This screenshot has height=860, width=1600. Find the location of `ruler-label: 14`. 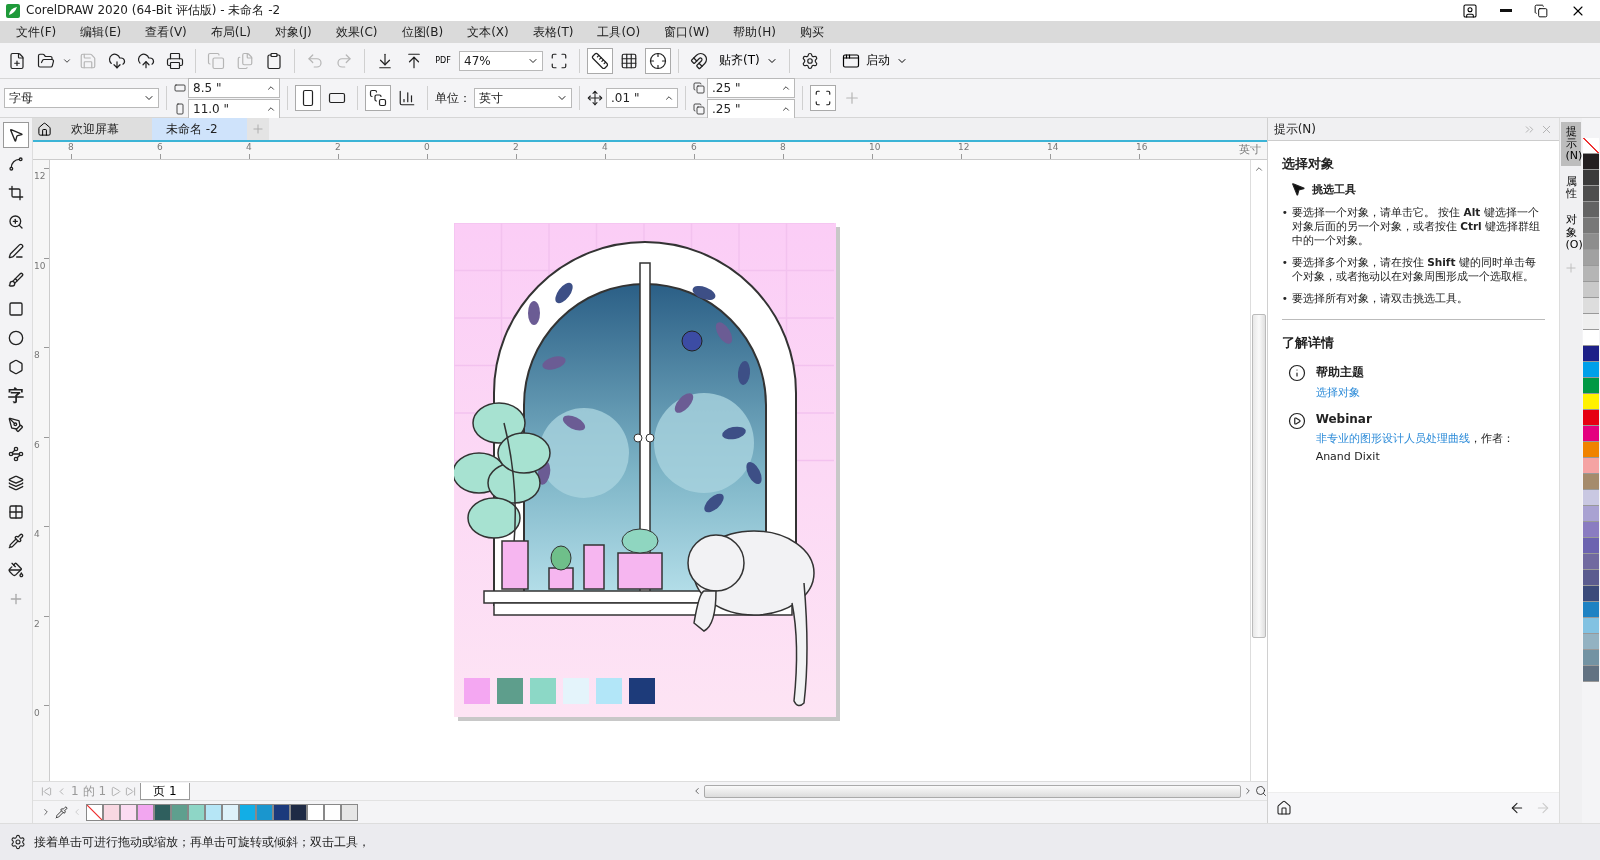

ruler-label: 14 is located at coordinates (1052, 147).